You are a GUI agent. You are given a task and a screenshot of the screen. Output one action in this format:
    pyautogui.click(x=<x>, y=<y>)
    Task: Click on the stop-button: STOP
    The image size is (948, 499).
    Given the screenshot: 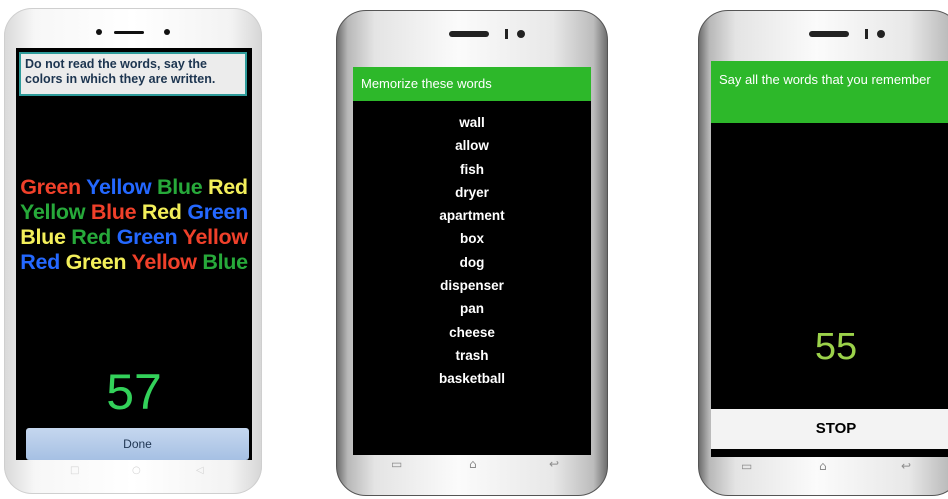 What is the action you would take?
    pyautogui.click(x=829, y=429)
    